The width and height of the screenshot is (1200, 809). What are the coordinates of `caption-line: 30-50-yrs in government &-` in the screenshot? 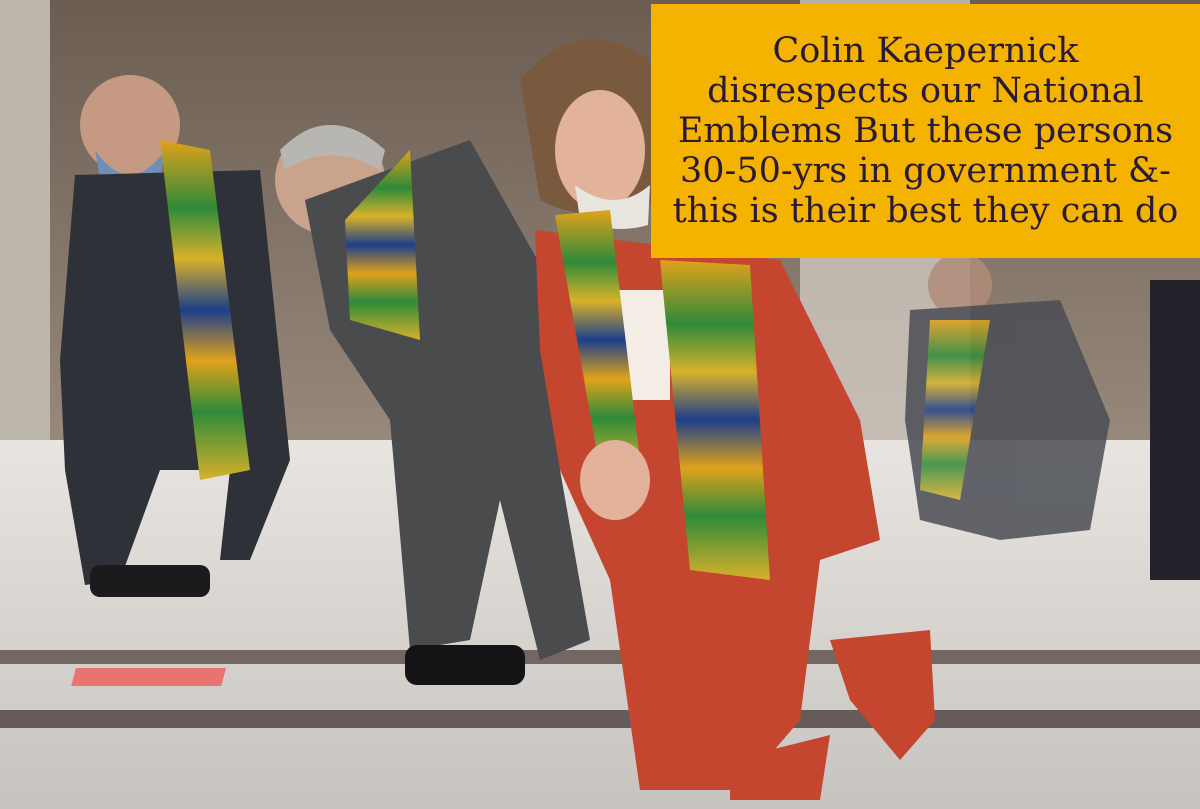 It's located at (925, 171).